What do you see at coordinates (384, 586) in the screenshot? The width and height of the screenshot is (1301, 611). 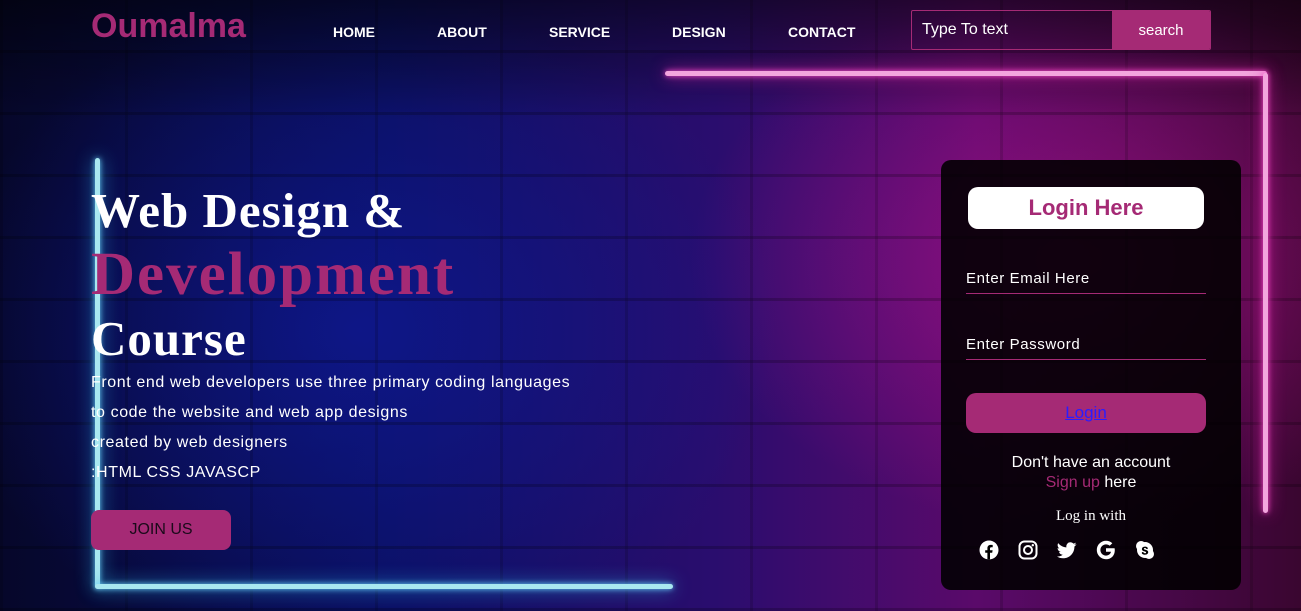 I see `neon-blue-horizontal` at bounding box center [384, 586].